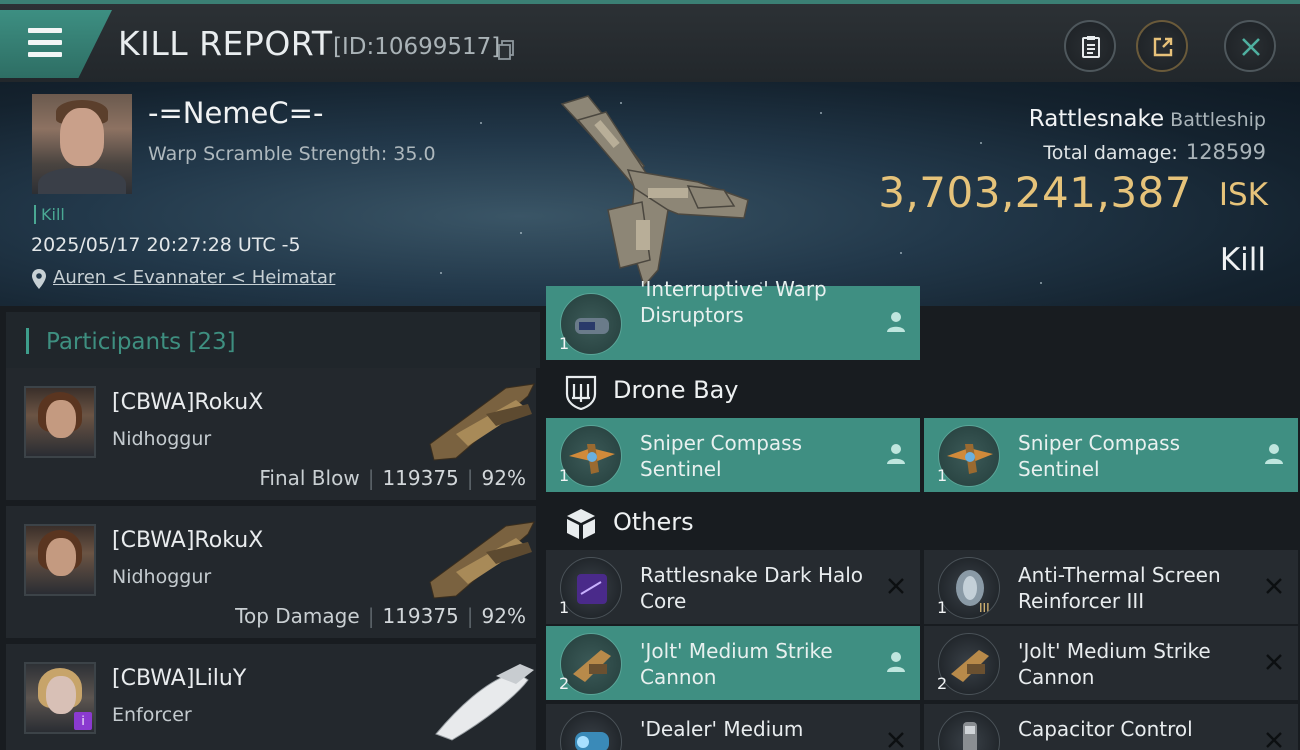 This screenshot has width=1300, height=750. Describe the element at coordinates (273, 340) in the screenshot. I see `participants-header: Participants [23]` at that location.